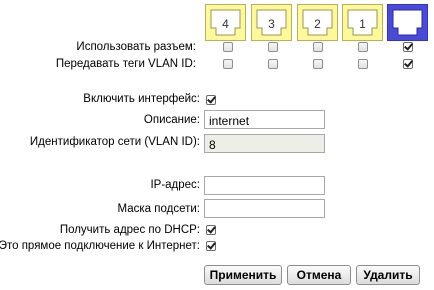 This screenshot has width=434, height=290. What do you see at coordinates (136, 47) in the screenshot?
I see `use-port-label: Использовать разъем:` at bounding box center [136, 47].